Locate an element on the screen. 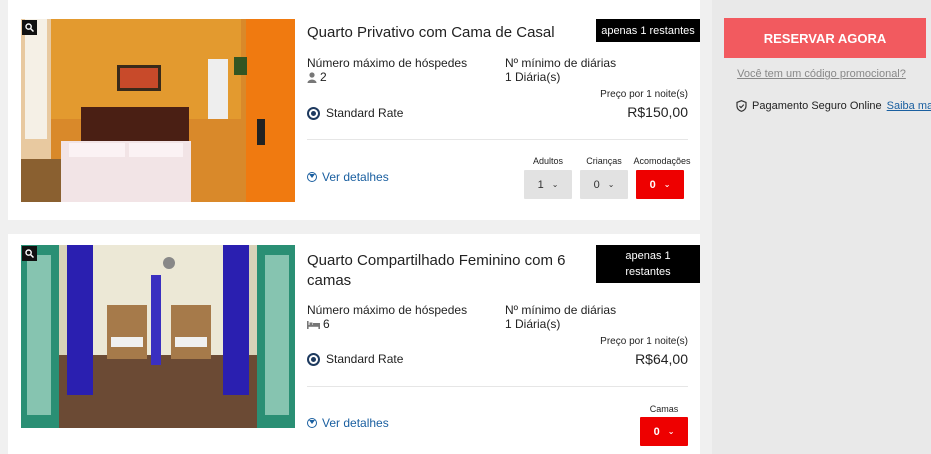 Image resolution: width=931 pixels, height=454 pixels. max-guests-number: 6 is located at coordinates (326, 324).